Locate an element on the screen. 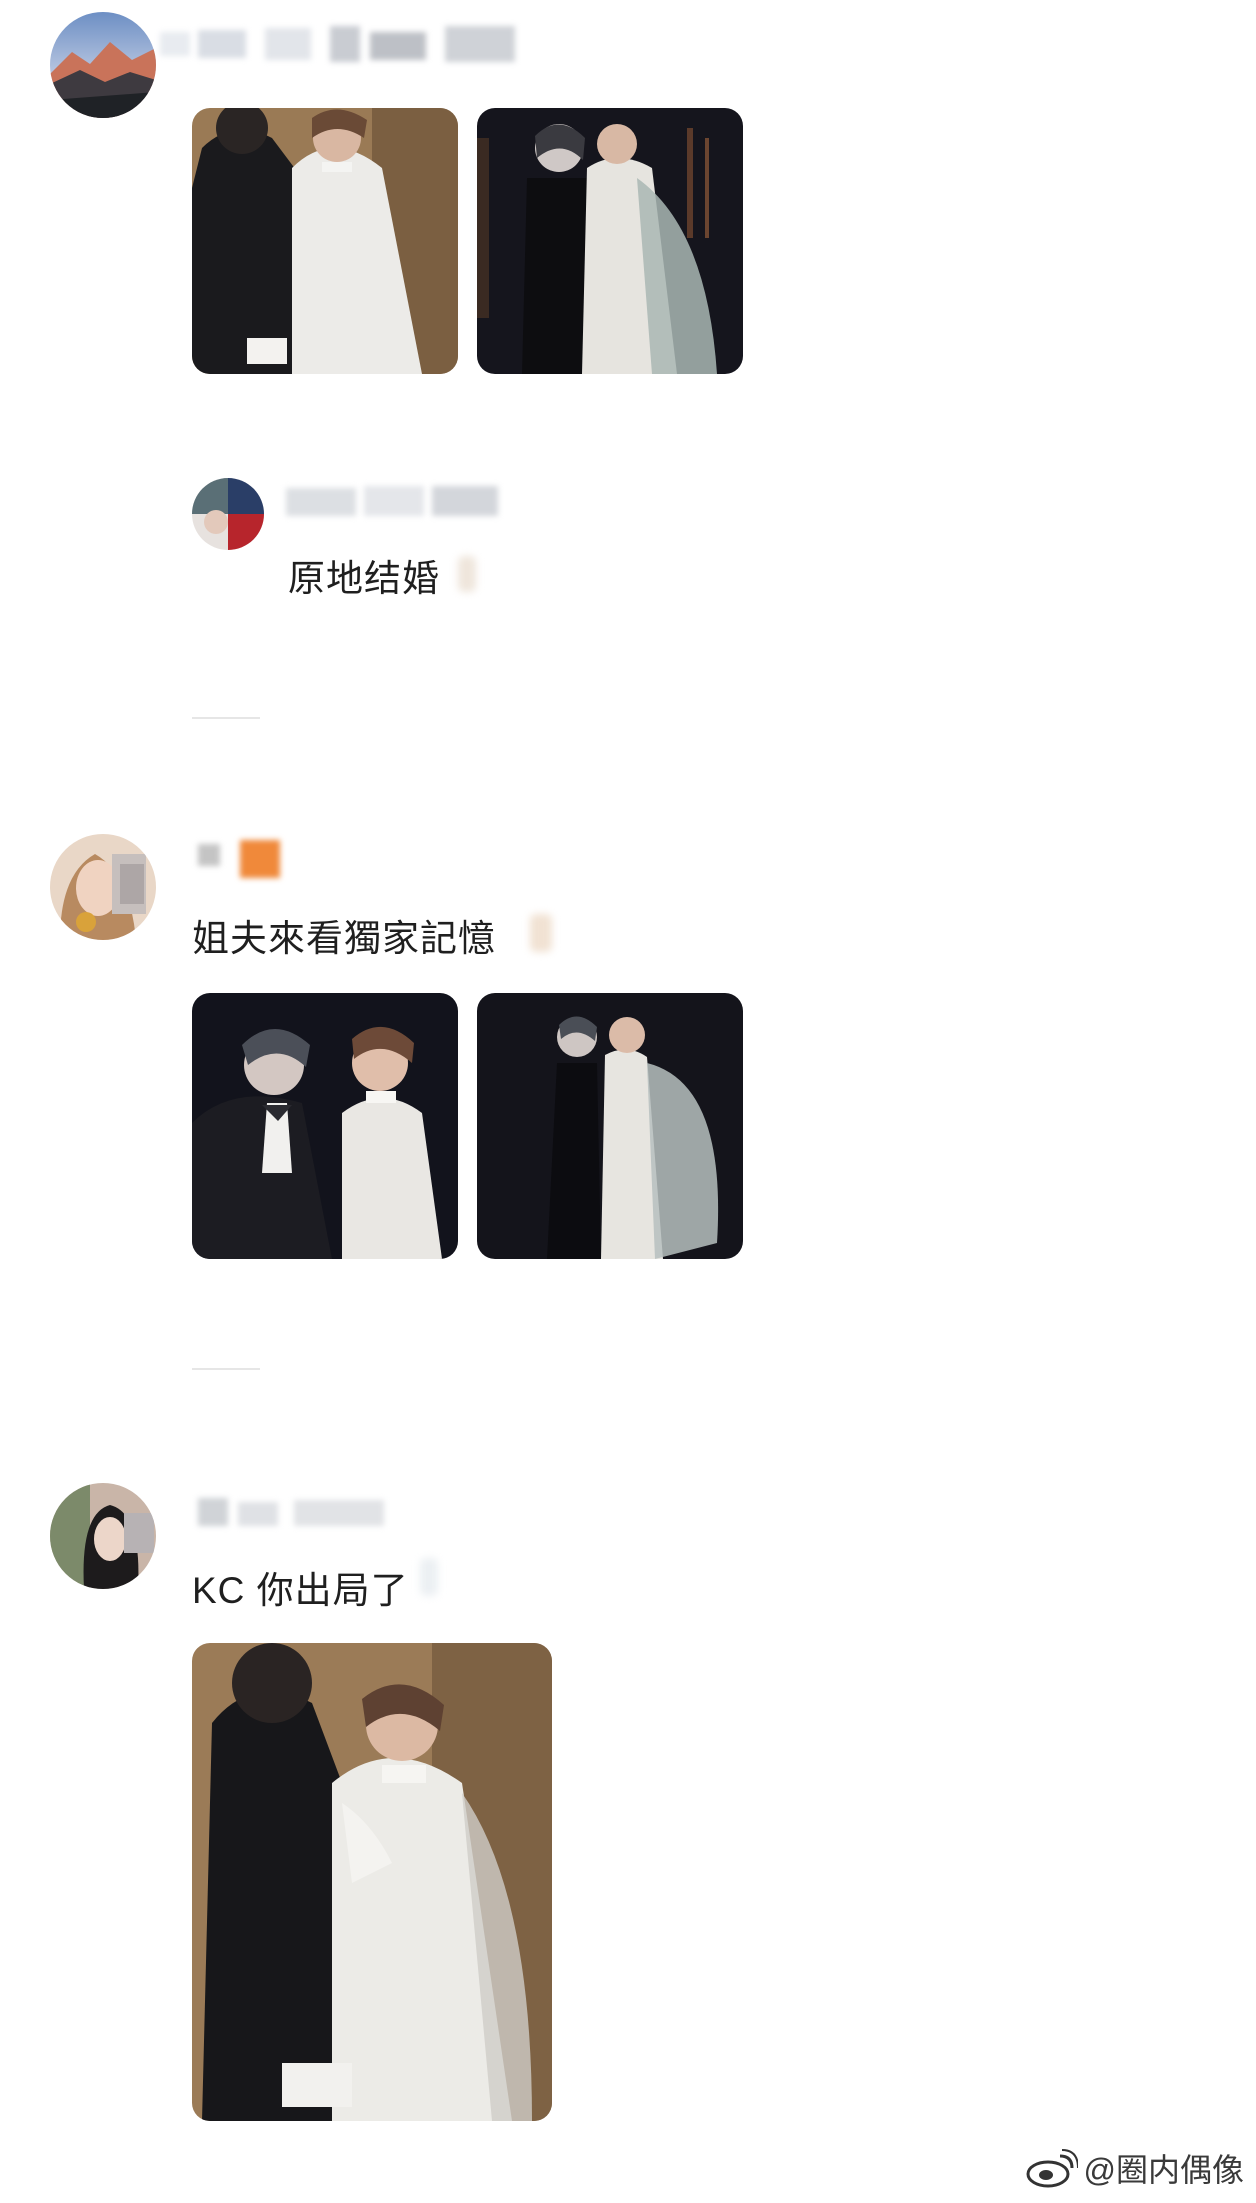 Image resolution: width=1256 pixels, height=2203 pixels. watermark-text: @圈内偶像 is located at coordinates (1164, 2170).